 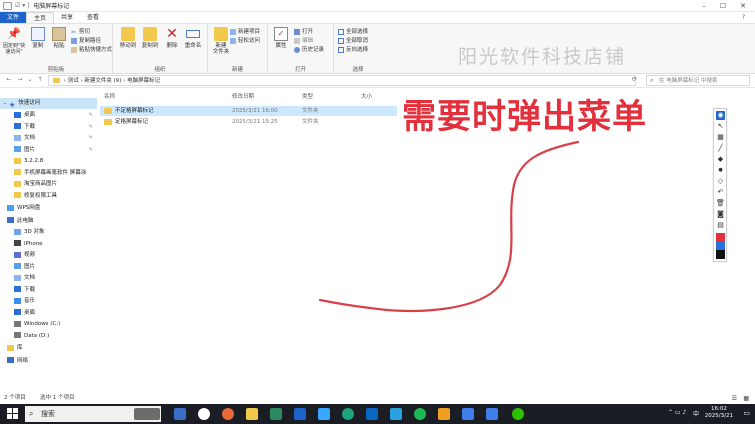 I want to click on status-bar: 2 个项目 选中 1 个项目 ☰ ▦, so click(x=377, y=398).